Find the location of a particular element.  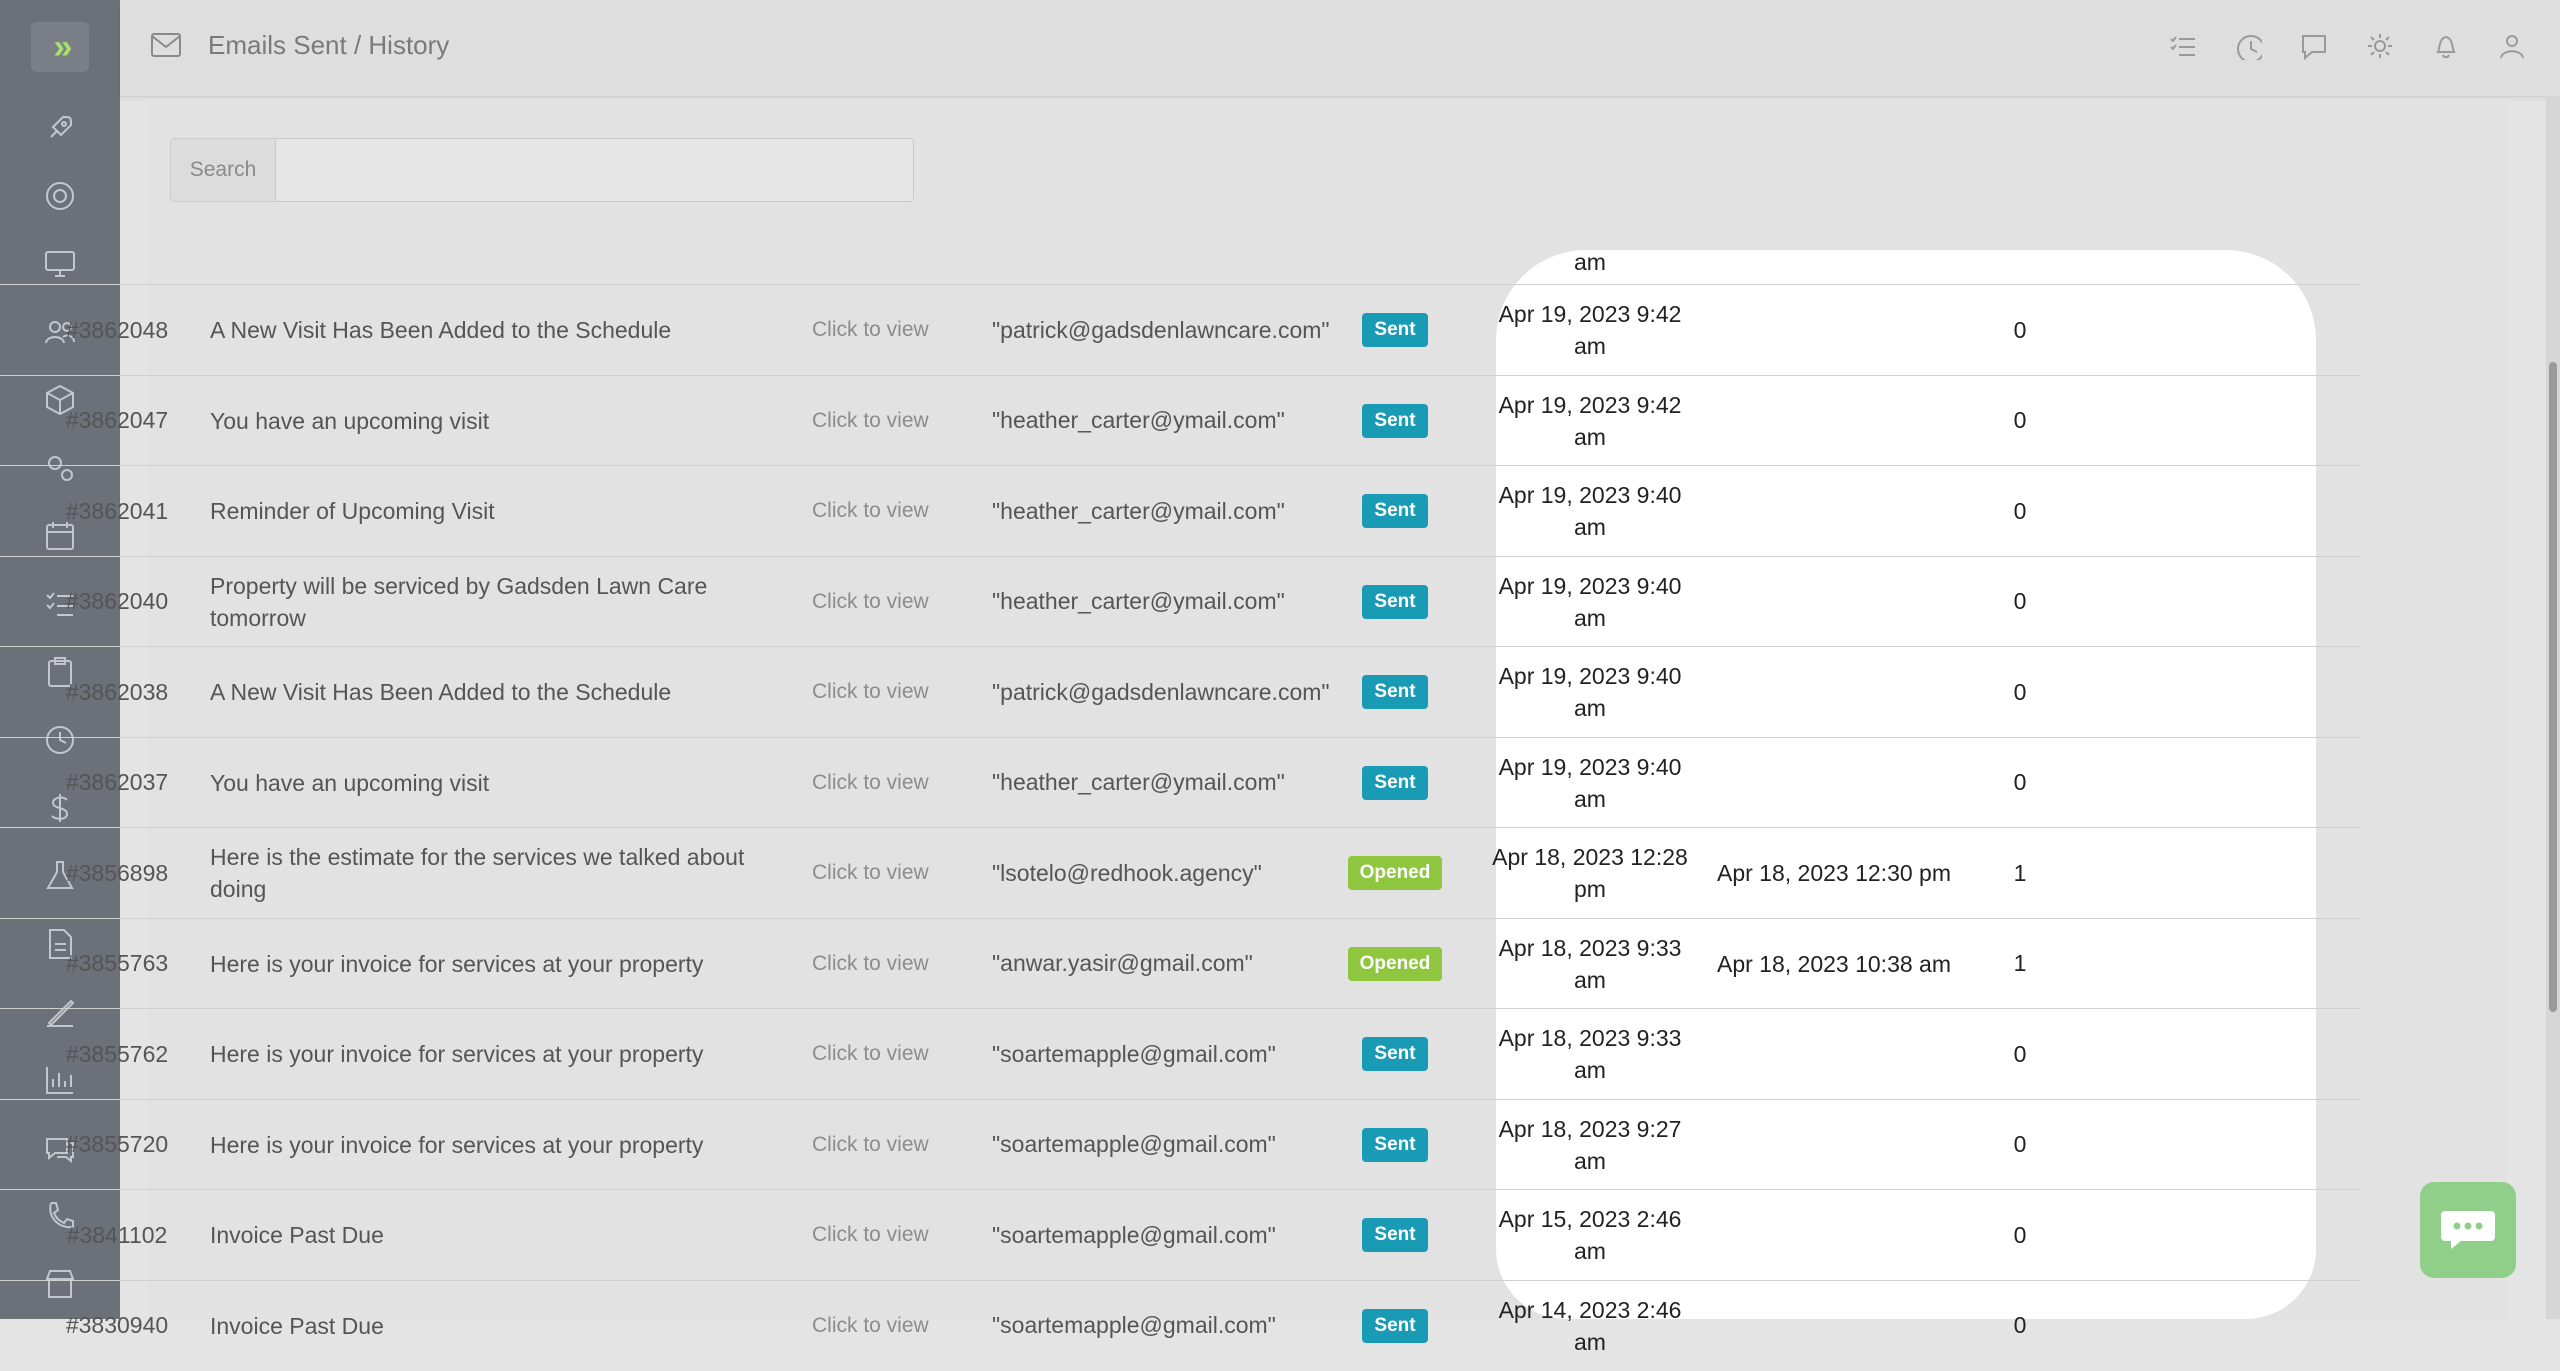

sent-time: Apr 18, 2023 9:27 am is located at coordinates (1590, 1144).